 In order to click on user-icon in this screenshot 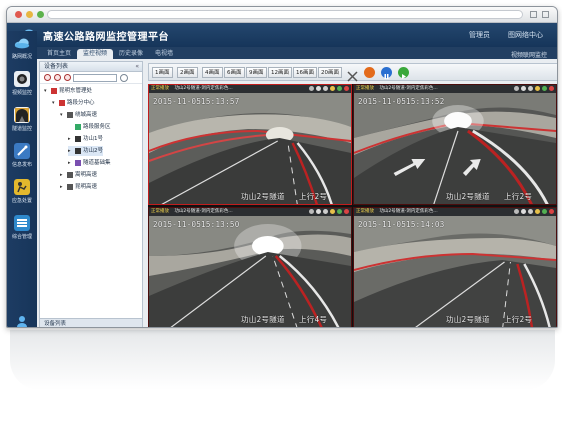, I will do `click(22, 320)`.